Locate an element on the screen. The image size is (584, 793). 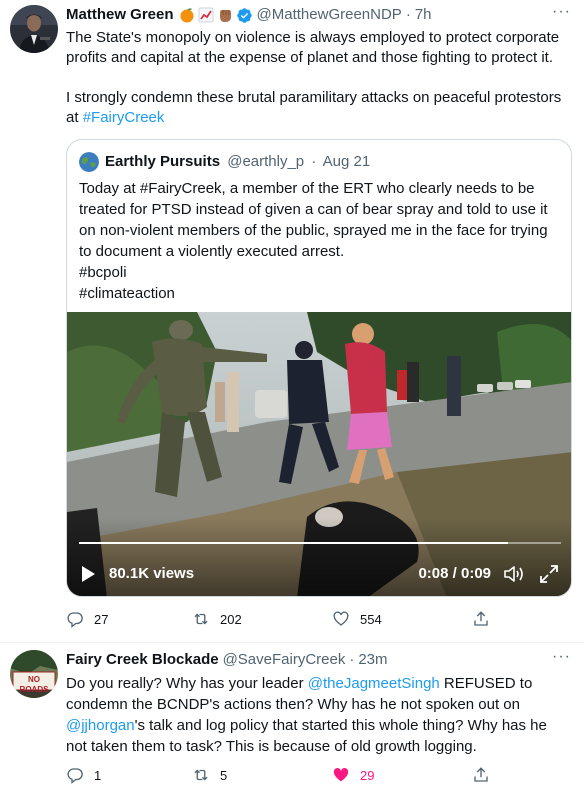
avatar: NO ROADS is located at coordinates (34, 674).